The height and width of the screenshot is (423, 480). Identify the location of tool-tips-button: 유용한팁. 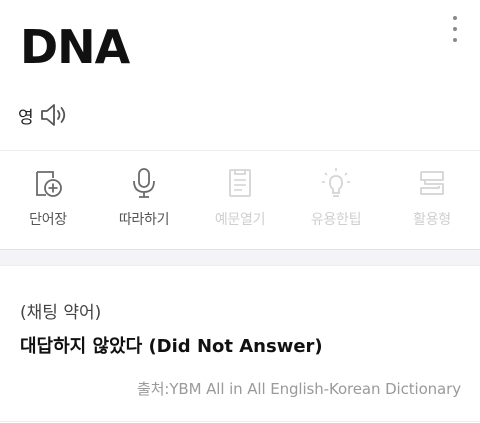
(336, 201).